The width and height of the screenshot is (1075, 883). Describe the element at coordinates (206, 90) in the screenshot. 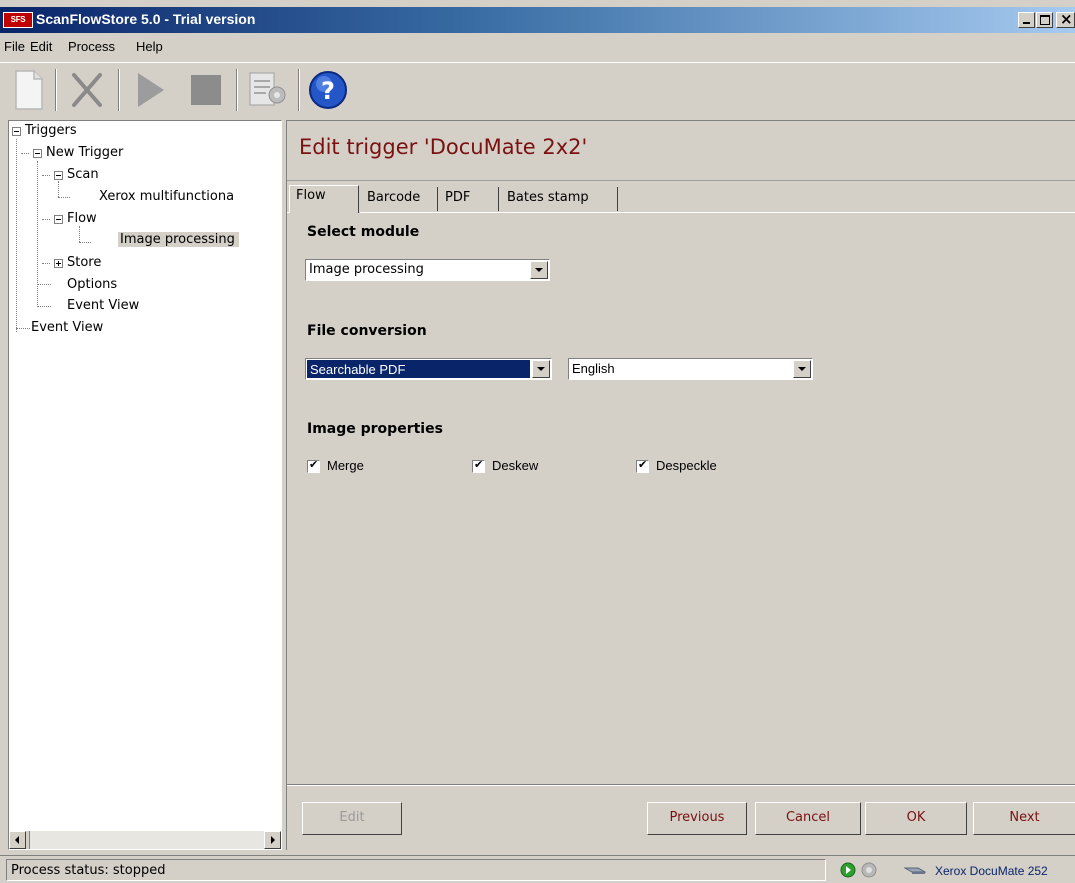

I see `stop-icon` at that location.